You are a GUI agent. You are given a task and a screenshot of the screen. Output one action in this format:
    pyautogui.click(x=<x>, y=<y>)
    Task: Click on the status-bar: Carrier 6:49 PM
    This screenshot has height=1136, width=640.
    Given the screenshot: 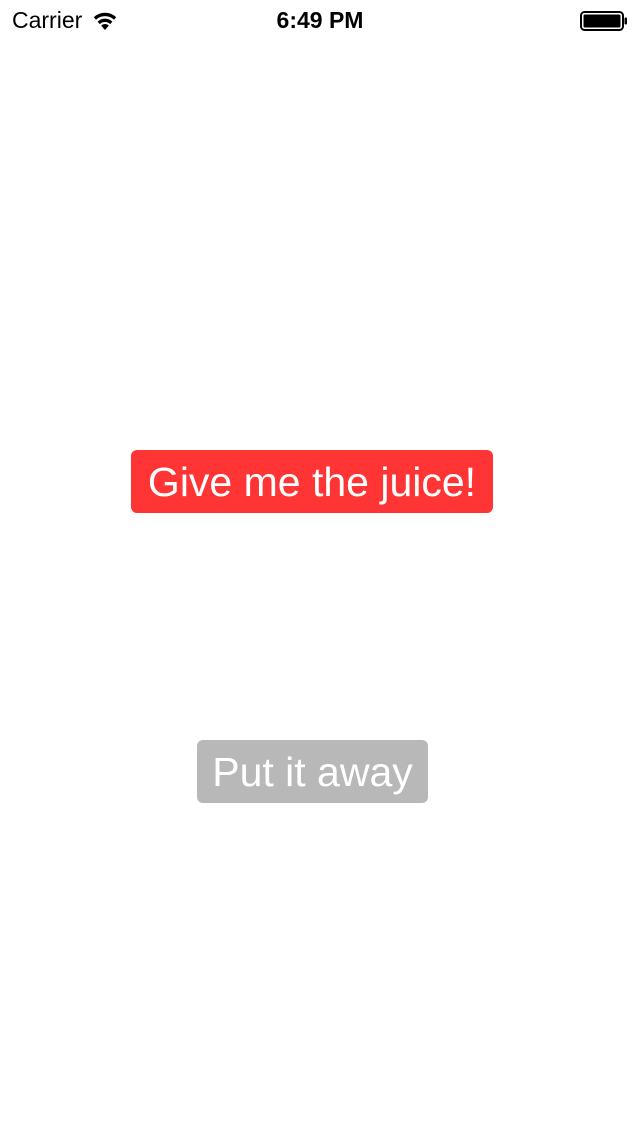 What is the action you would take?
    pyautogui.click(x=320, y=20)
    